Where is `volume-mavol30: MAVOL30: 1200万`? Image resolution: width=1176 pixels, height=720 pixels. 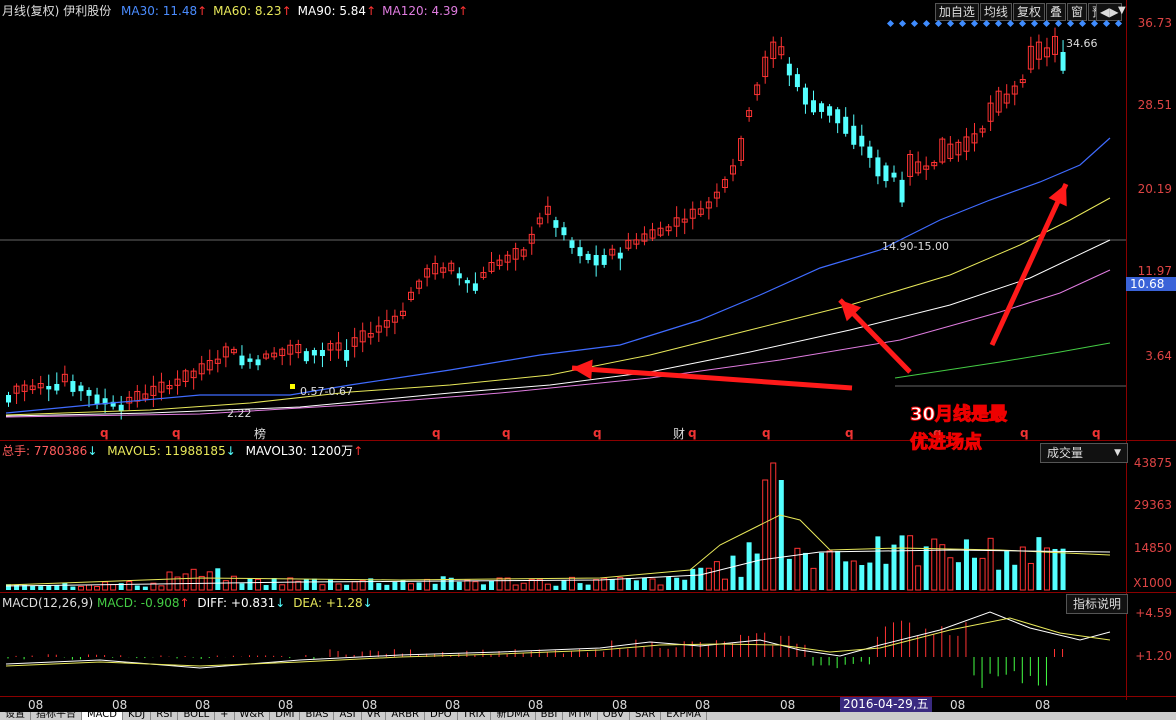
volume-mavol30: MAVOL30: 1200万 is located at coordinates (299, 451).